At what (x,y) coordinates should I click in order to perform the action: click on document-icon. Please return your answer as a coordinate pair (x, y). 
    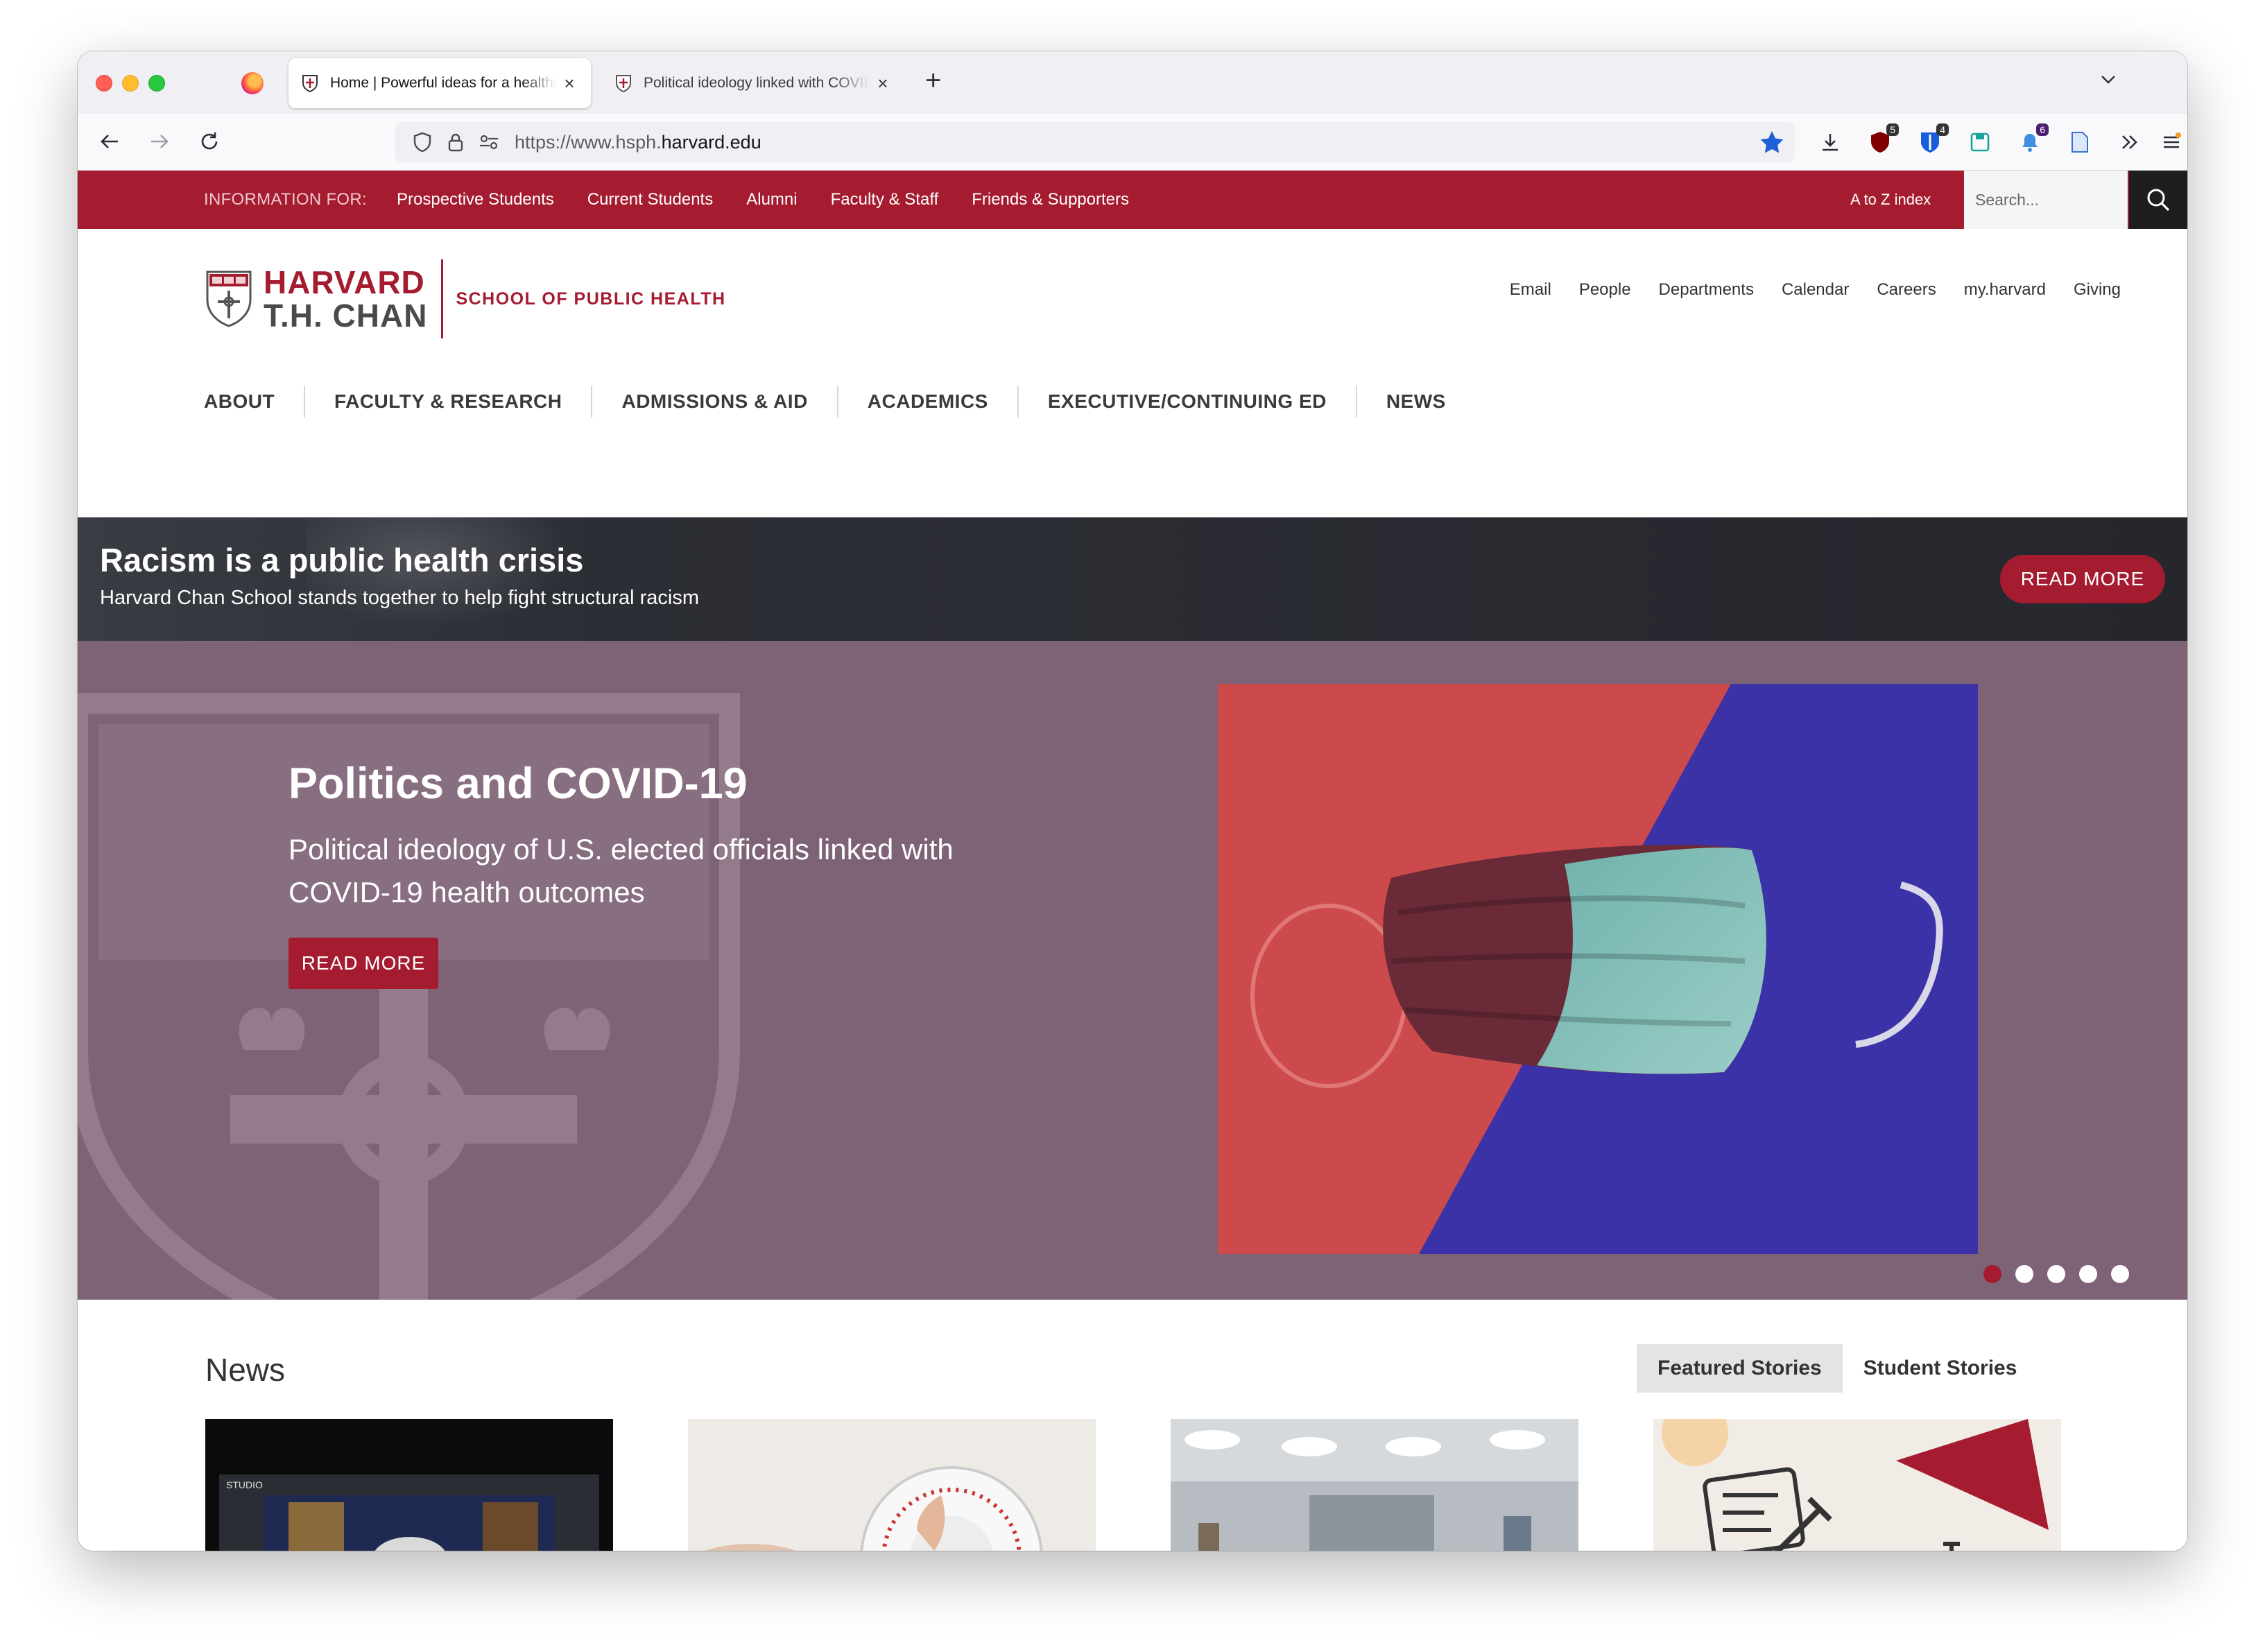
    Looking at the image, I should click on (2079, 142).